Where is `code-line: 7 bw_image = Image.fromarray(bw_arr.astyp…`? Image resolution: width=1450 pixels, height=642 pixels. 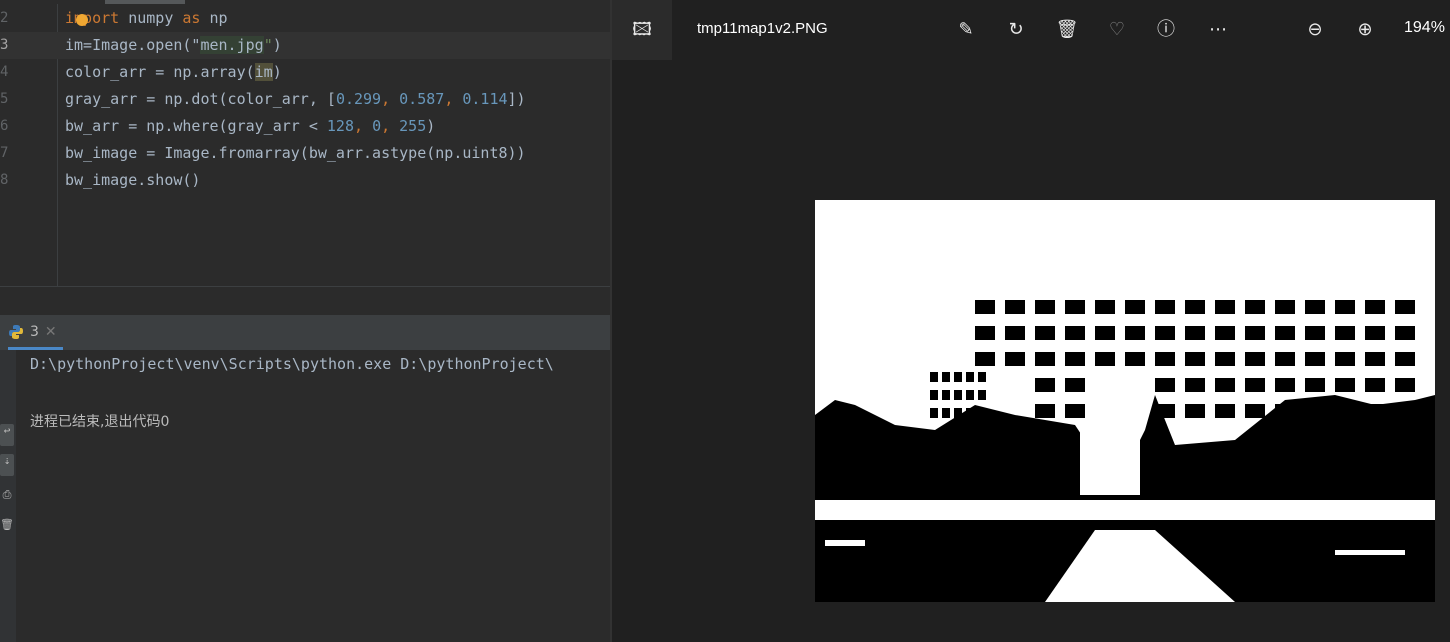 code-line: 7 bw_image = Image.fromarray(bw_arr.astyp… is located at coordinates (305, 153).